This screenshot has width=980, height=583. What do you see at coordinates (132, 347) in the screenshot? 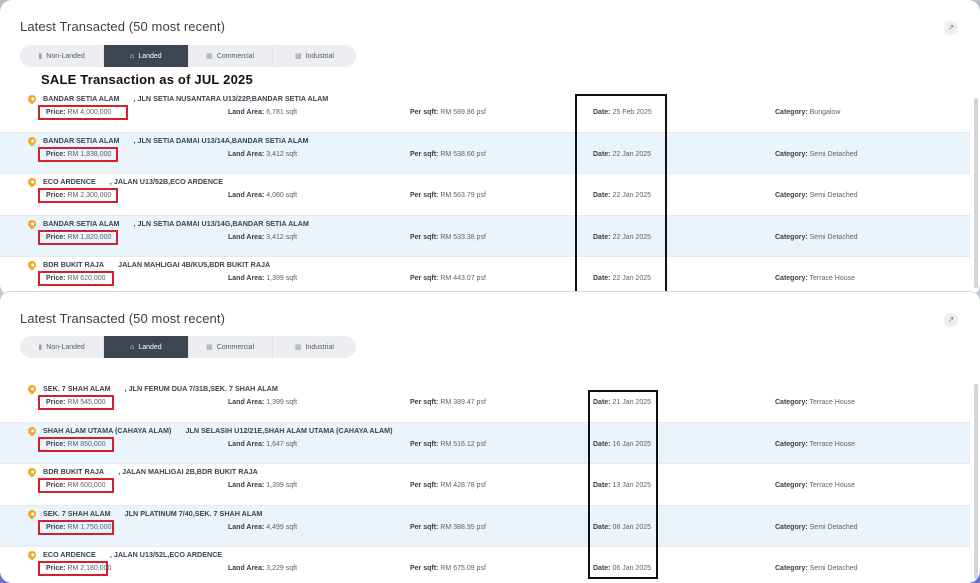
I see `house-icon: ⌂` at bounding box center [132, 347].